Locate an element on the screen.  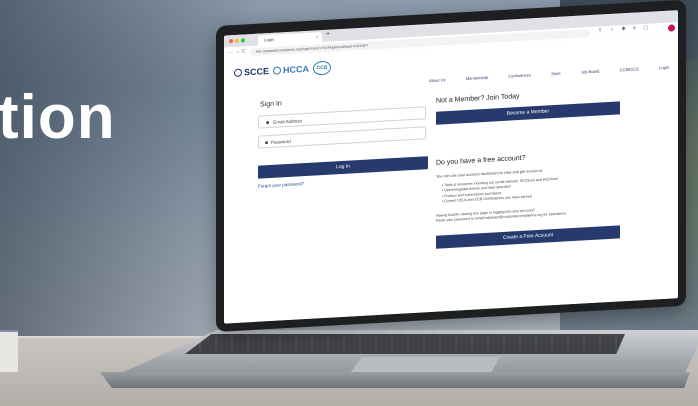
password-placeholder: Password is located at coordinates (281, 141).